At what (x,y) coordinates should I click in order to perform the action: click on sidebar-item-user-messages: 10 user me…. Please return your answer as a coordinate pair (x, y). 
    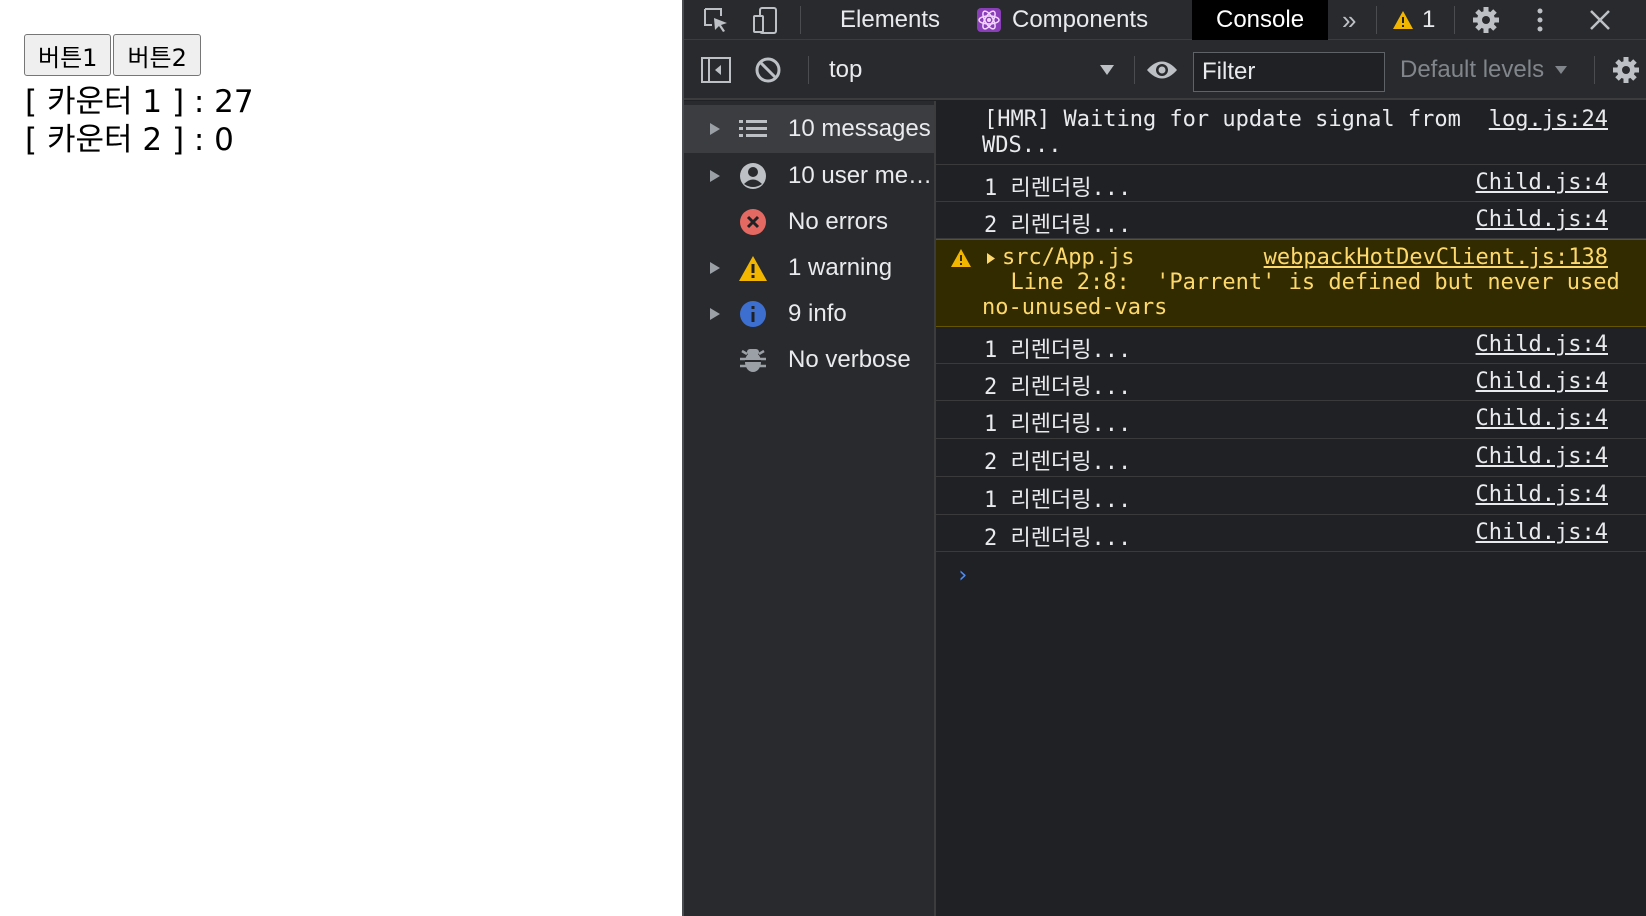
    Looking at the image, I should click on (809, 176).